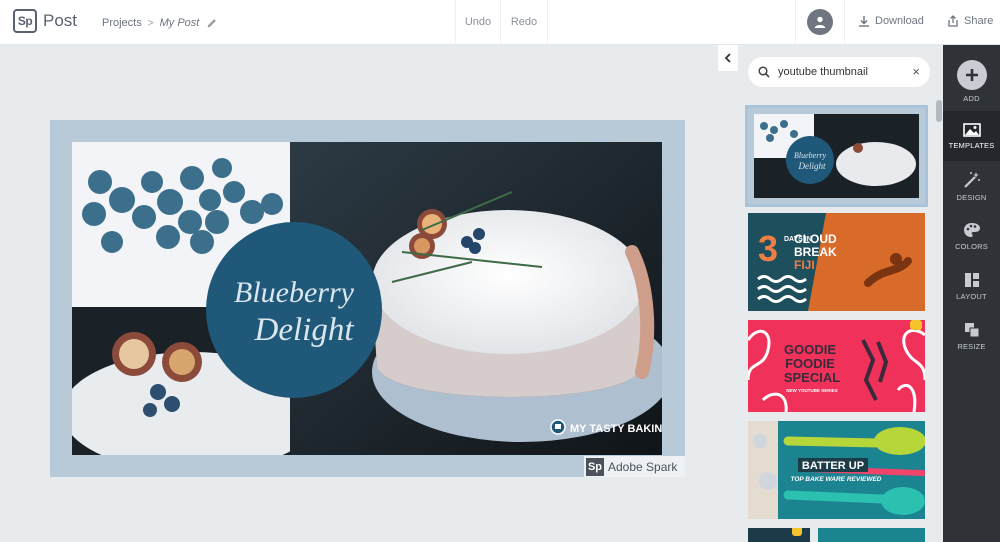 This screenshot has height=542, width=1000. I want to click on share-icon, so click(953, 21).